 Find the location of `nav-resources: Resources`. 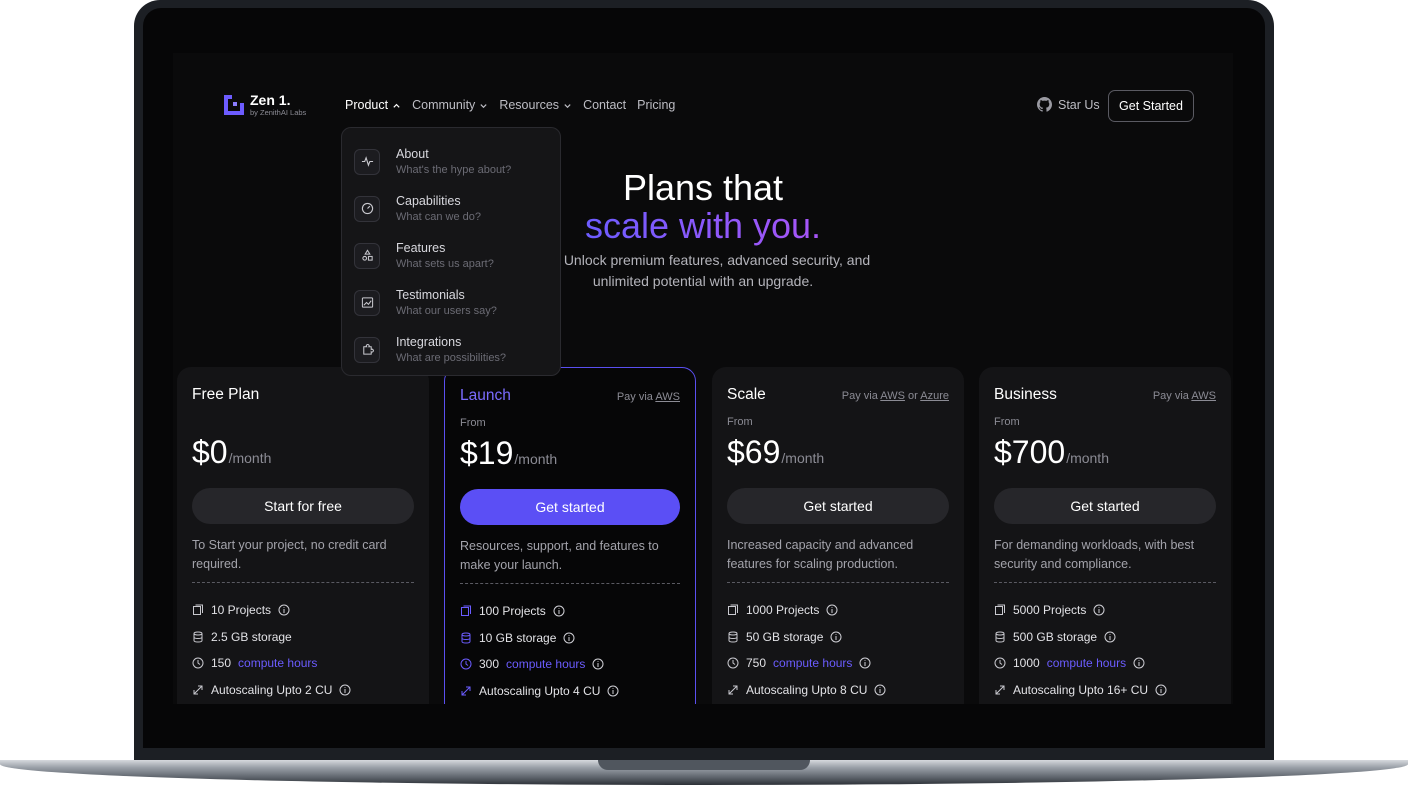

nav-resources: Resources is located at coordinates (535, 105).